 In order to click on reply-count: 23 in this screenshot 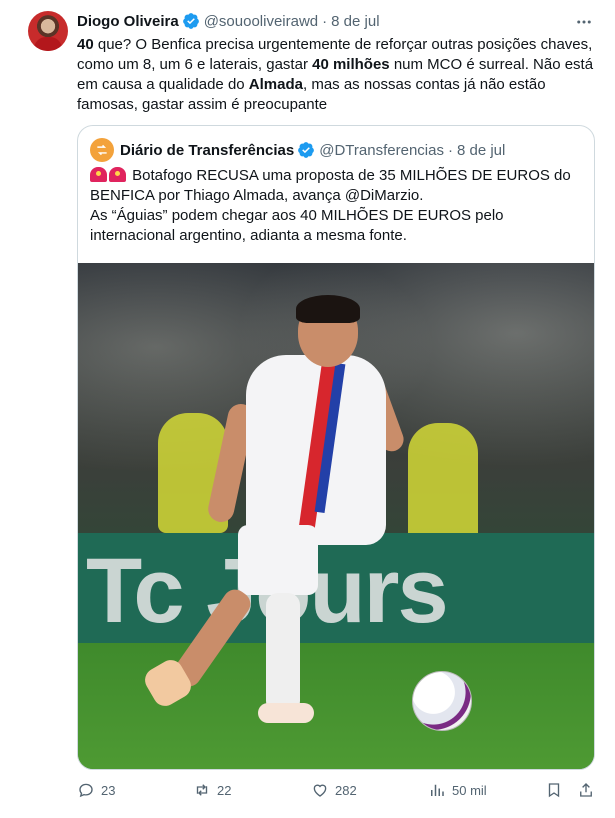, I will do `click(108, 790)`.